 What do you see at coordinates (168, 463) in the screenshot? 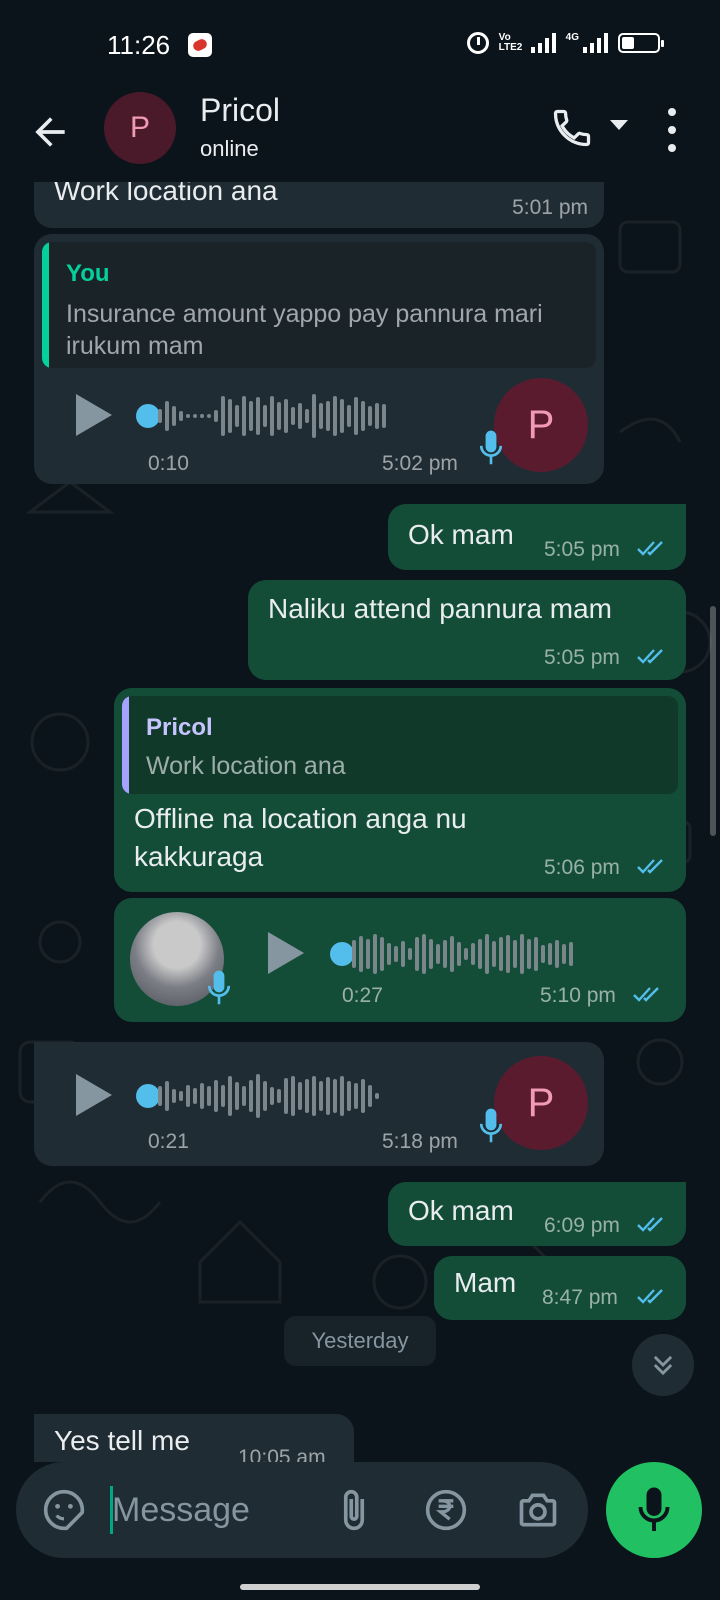
I see `voice-duration: 0:10` at bounding box center [168, 463].